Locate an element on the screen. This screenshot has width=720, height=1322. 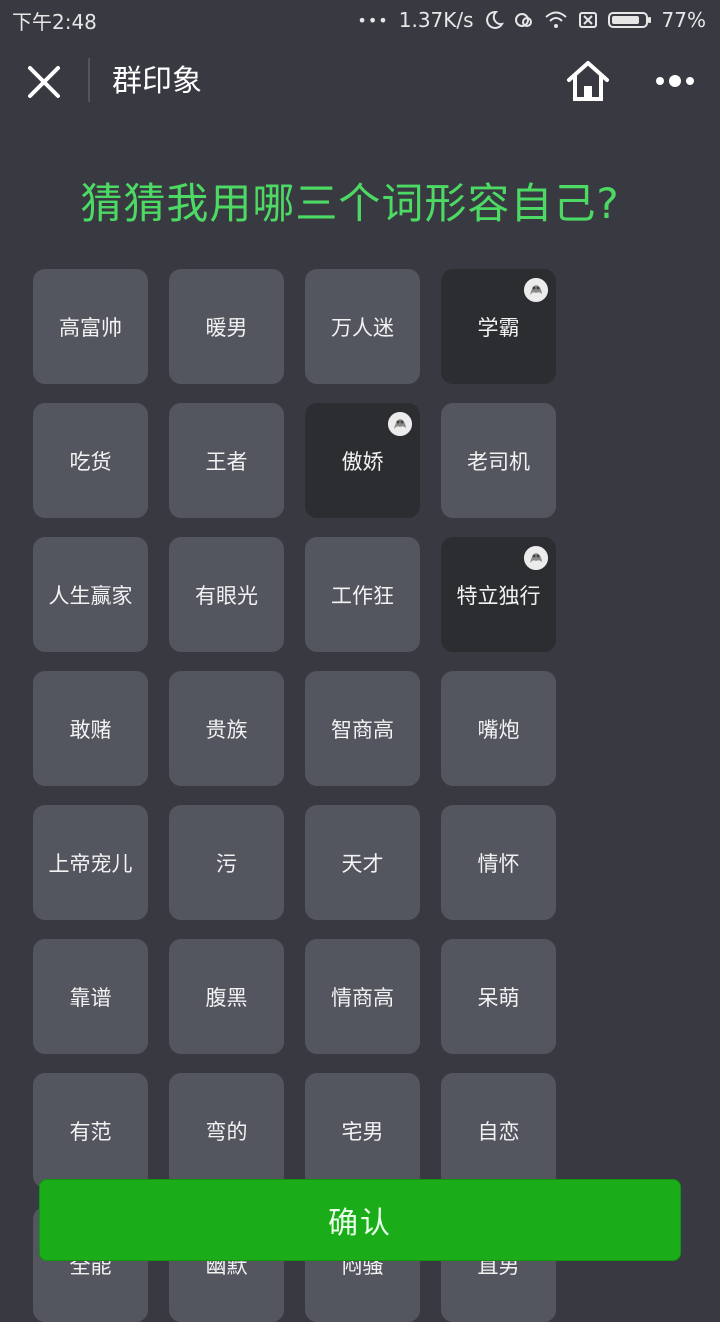
tag-tile: 特立独行 is located at coordinates (498, 594).